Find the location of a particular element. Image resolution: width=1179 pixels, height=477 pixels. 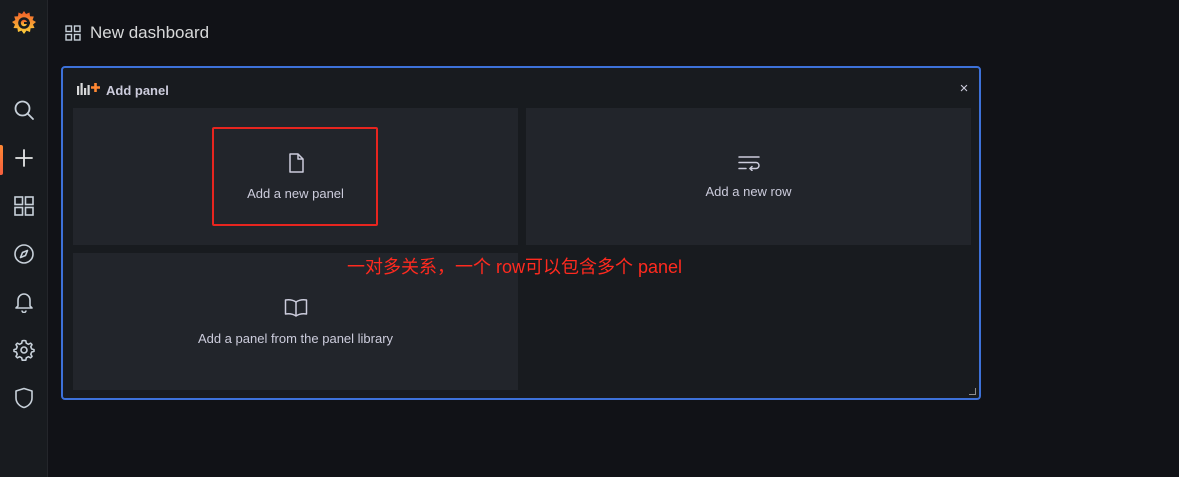

add-new-panel-button: Add a new panel is located at coordinates (295, 176).